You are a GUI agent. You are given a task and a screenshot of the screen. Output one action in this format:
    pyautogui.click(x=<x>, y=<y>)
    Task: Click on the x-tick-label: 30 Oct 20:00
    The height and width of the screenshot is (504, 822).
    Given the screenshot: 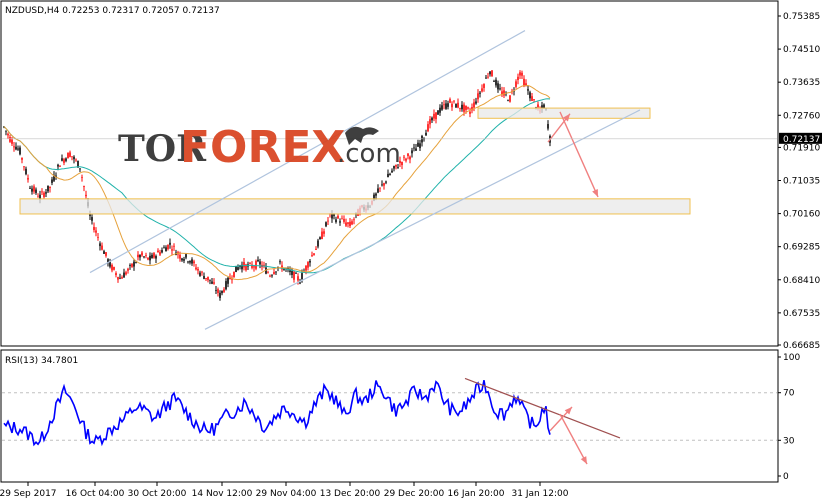 What is the action you would take?
    pyautogui.click(x=157, y=494)
    